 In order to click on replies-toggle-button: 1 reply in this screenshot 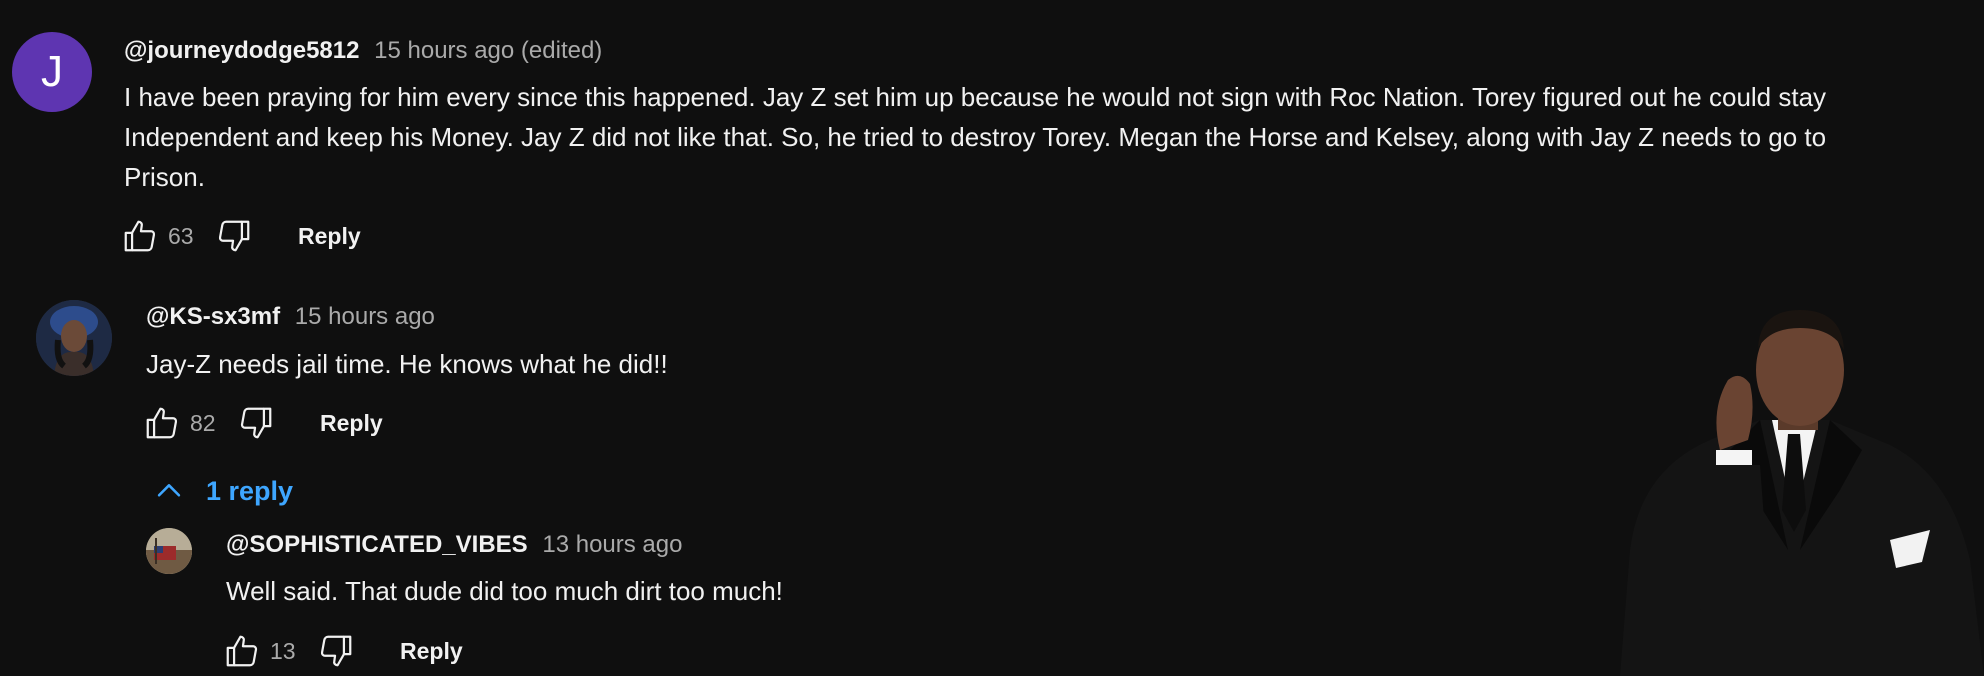, I will do `click(222, 491)`.